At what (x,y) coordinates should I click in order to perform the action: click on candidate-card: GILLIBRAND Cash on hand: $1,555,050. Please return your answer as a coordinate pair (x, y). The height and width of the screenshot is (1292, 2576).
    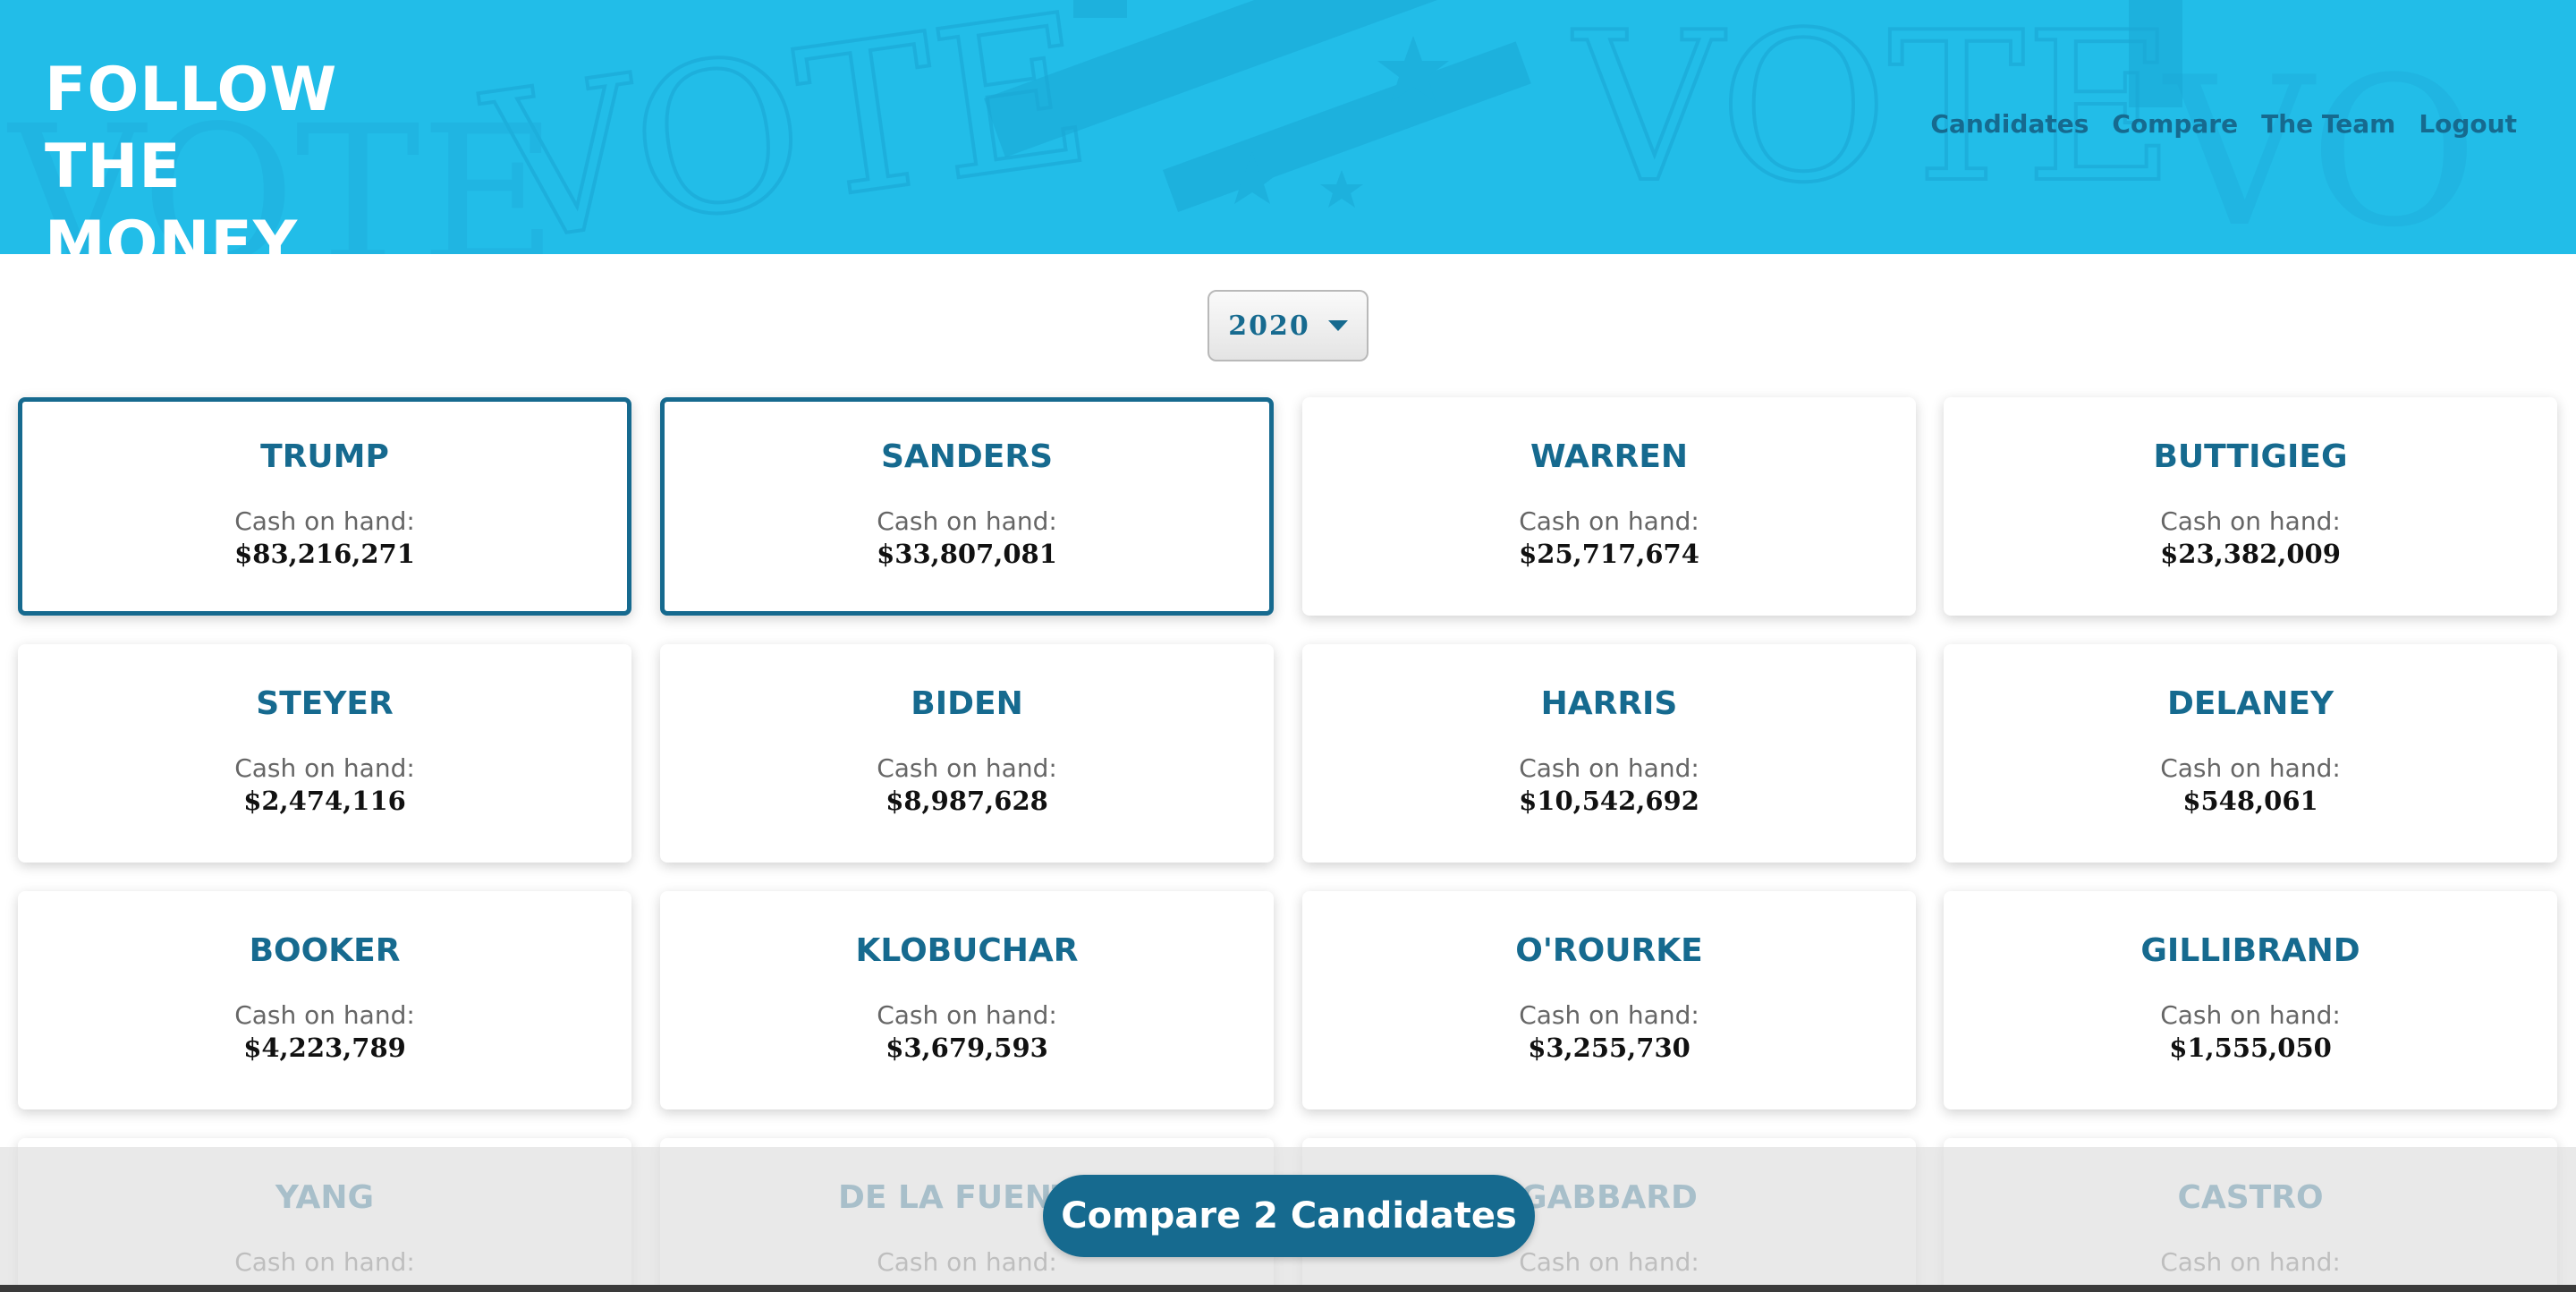
    Looking at the image, I should click on (2250, 1000).